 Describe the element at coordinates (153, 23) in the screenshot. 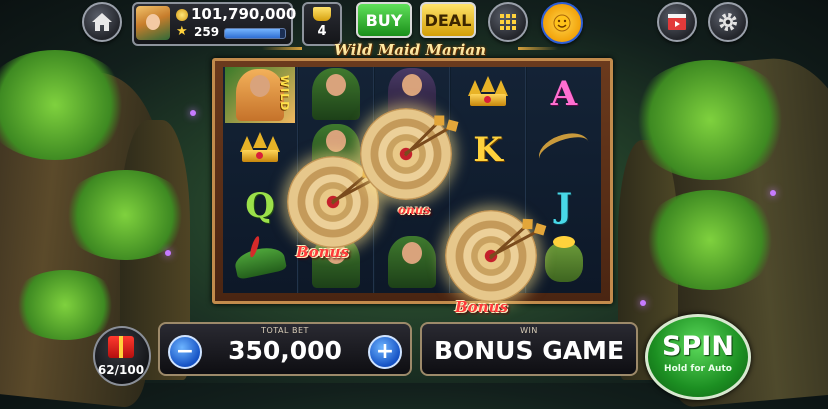

I see `avatar` at that location.